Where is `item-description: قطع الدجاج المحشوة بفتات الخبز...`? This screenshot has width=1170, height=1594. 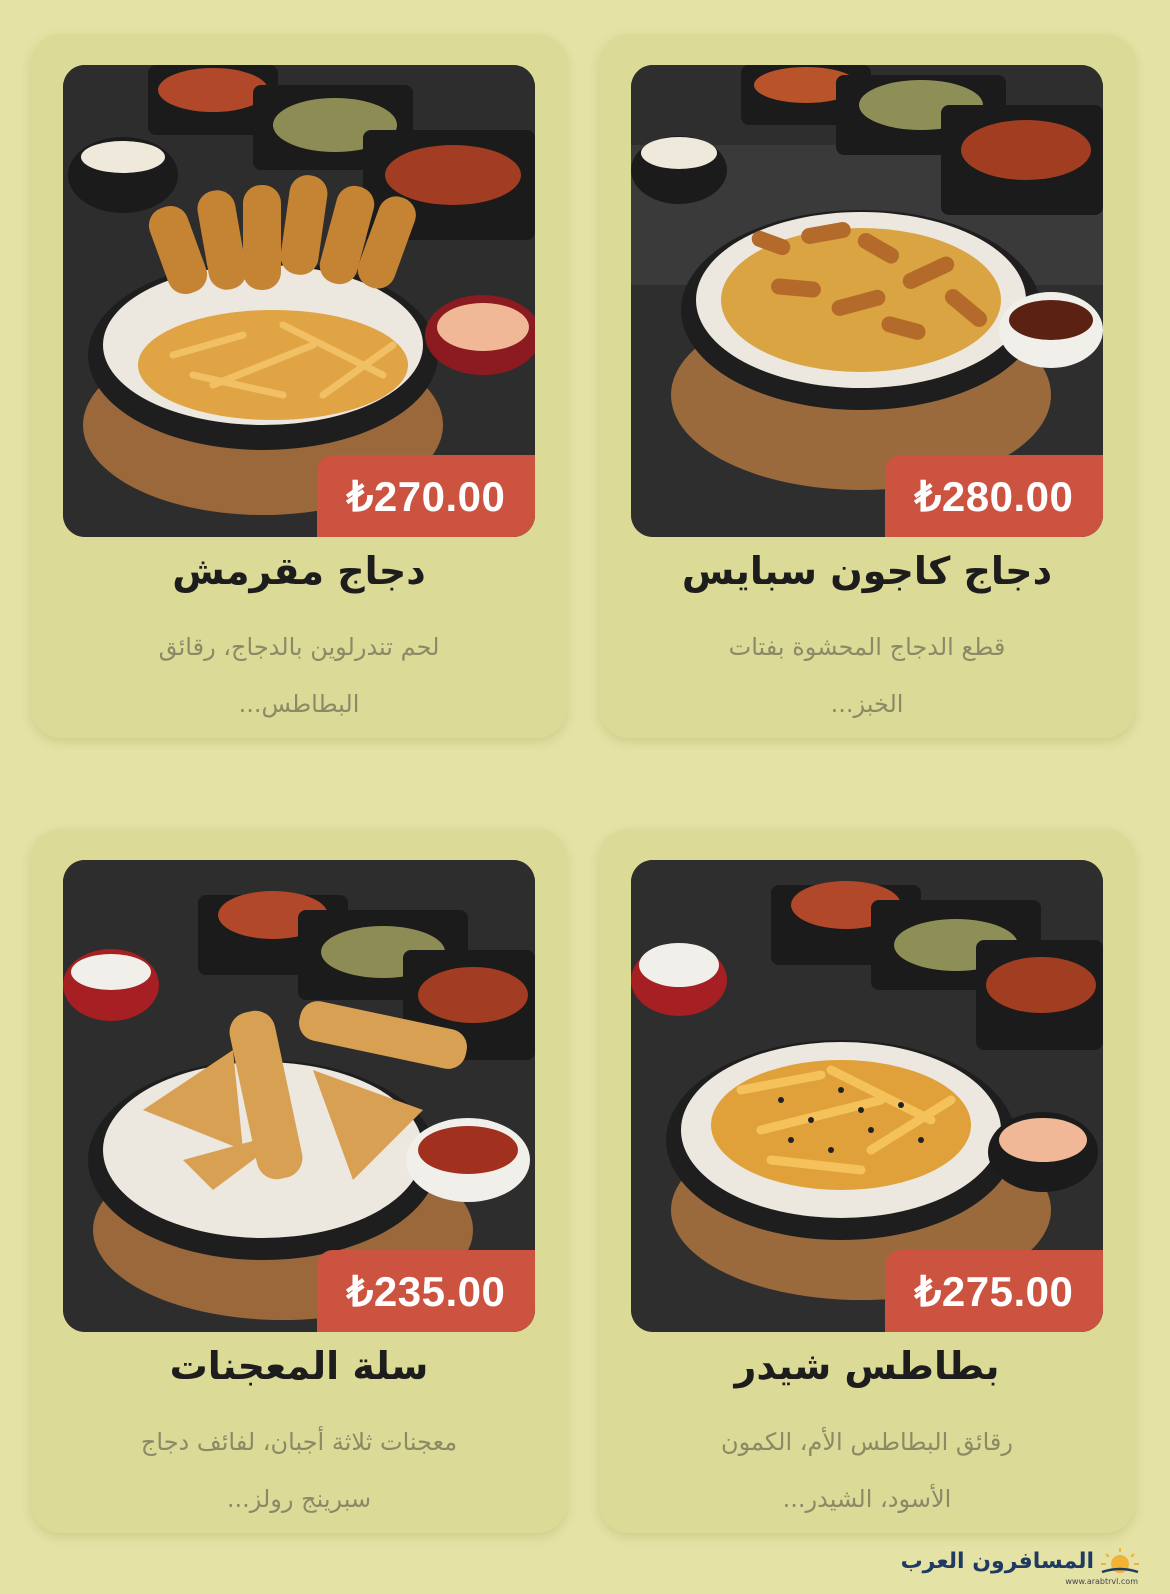
item-description: قطع الدجاج المحشوة بفتات الخبز... is located at coordinates (867, 676).